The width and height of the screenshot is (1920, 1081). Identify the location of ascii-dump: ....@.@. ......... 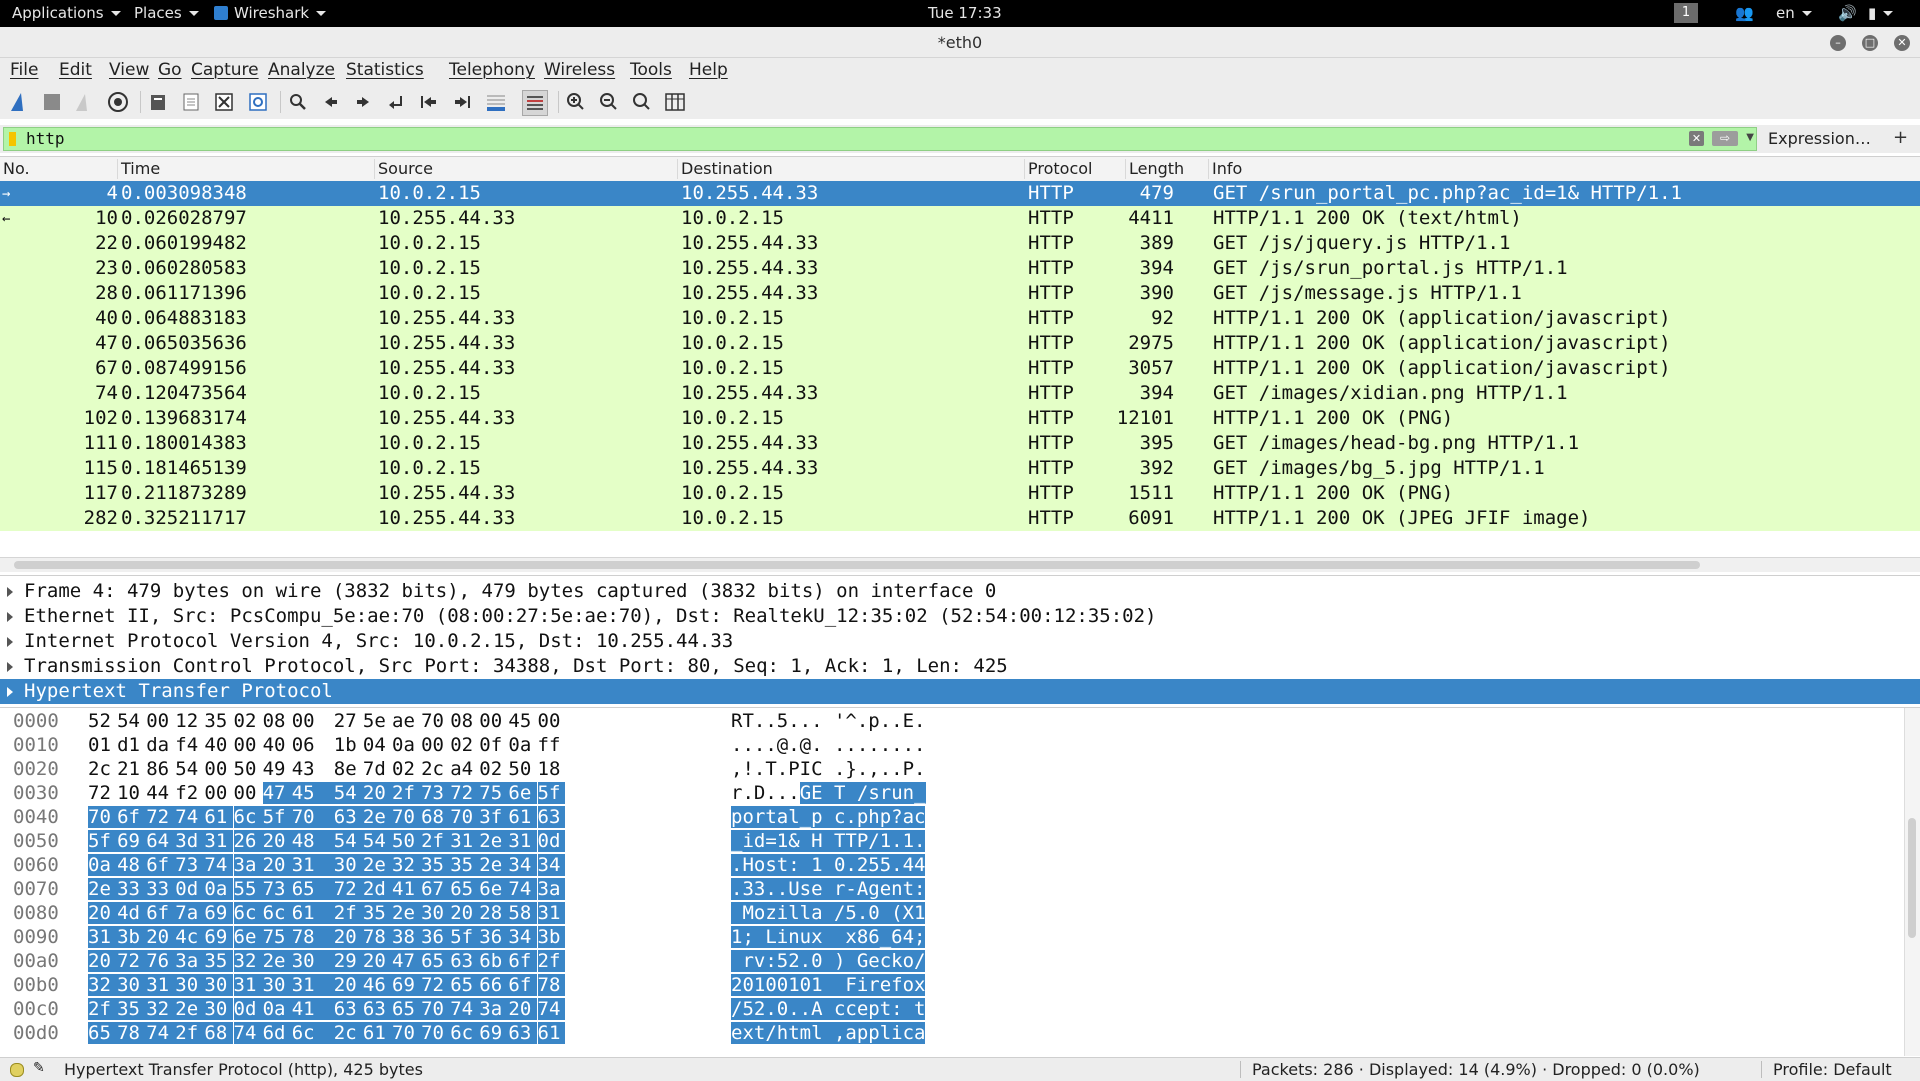
(828, 745).